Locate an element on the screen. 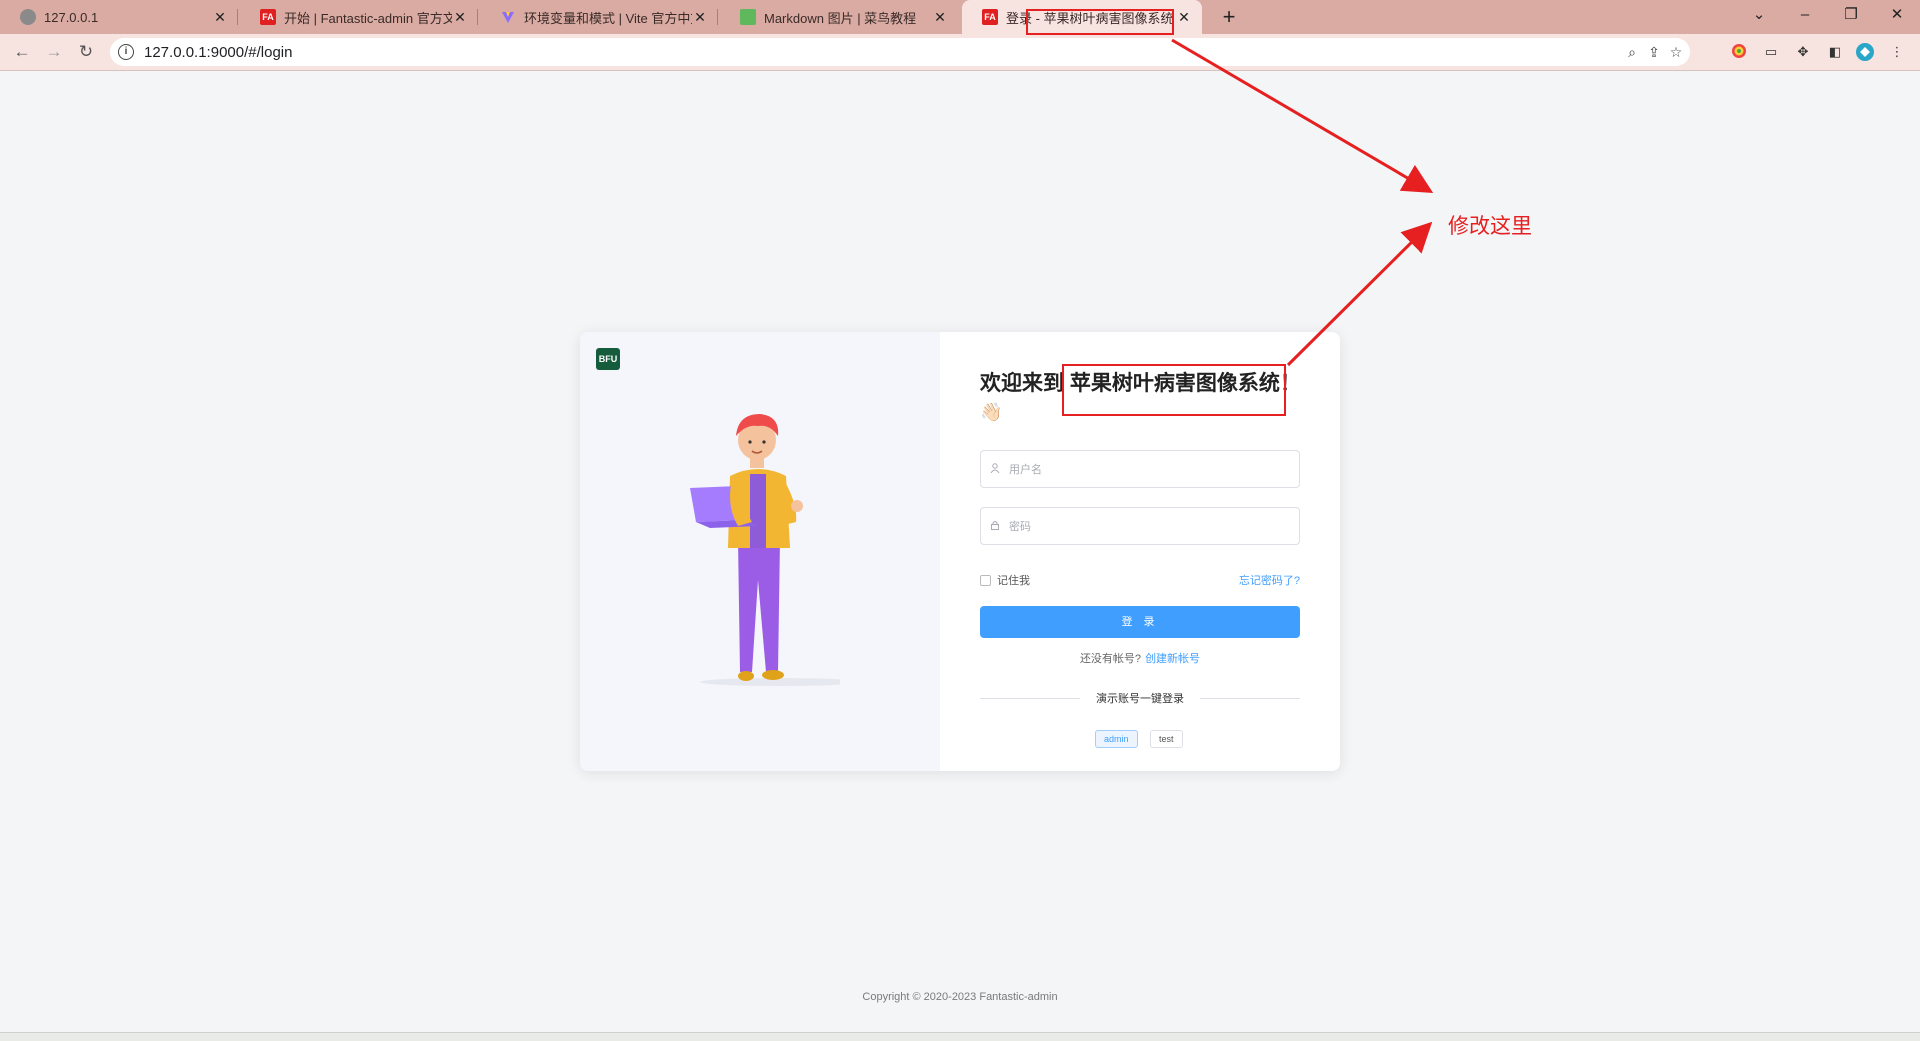 This screenshot has width=1920, height=1041. app-logo: BFU is located at coordinates (608, 359).